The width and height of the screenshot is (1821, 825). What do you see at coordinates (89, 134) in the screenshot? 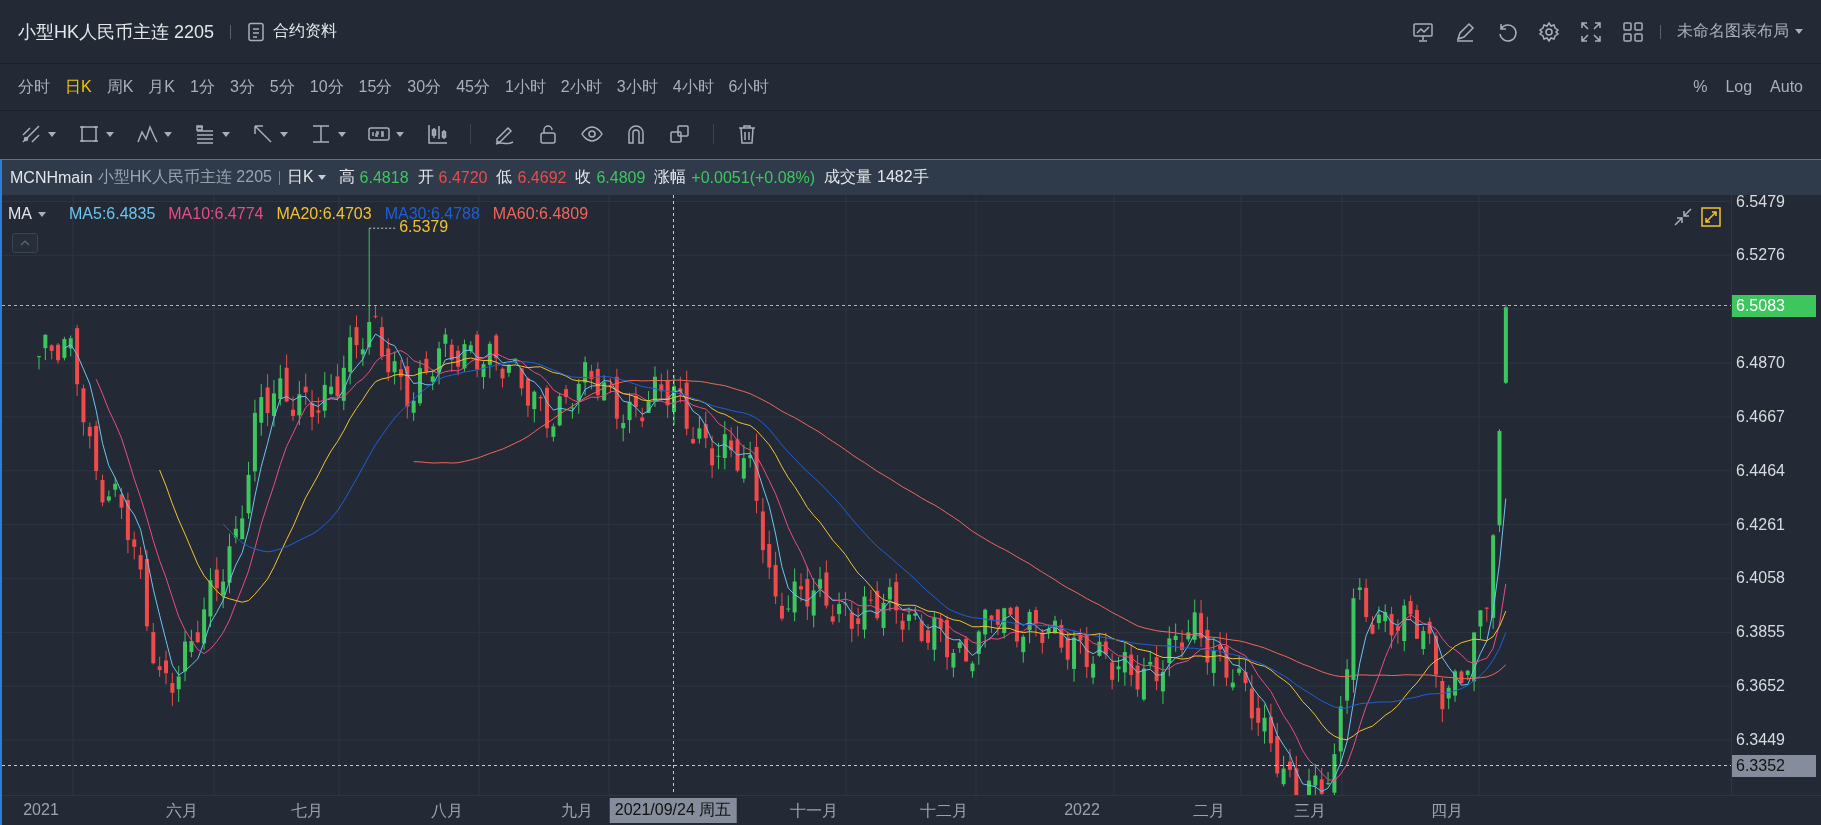
I see `rectangle-icon` at bounding box center [89, 134].